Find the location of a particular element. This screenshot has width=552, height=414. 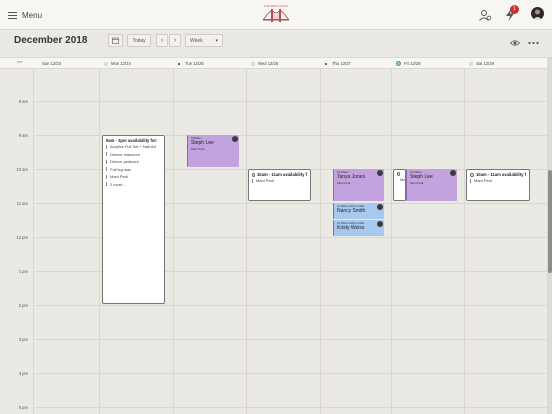

view-select: Week ▾ is located at coordinates (204, 40).